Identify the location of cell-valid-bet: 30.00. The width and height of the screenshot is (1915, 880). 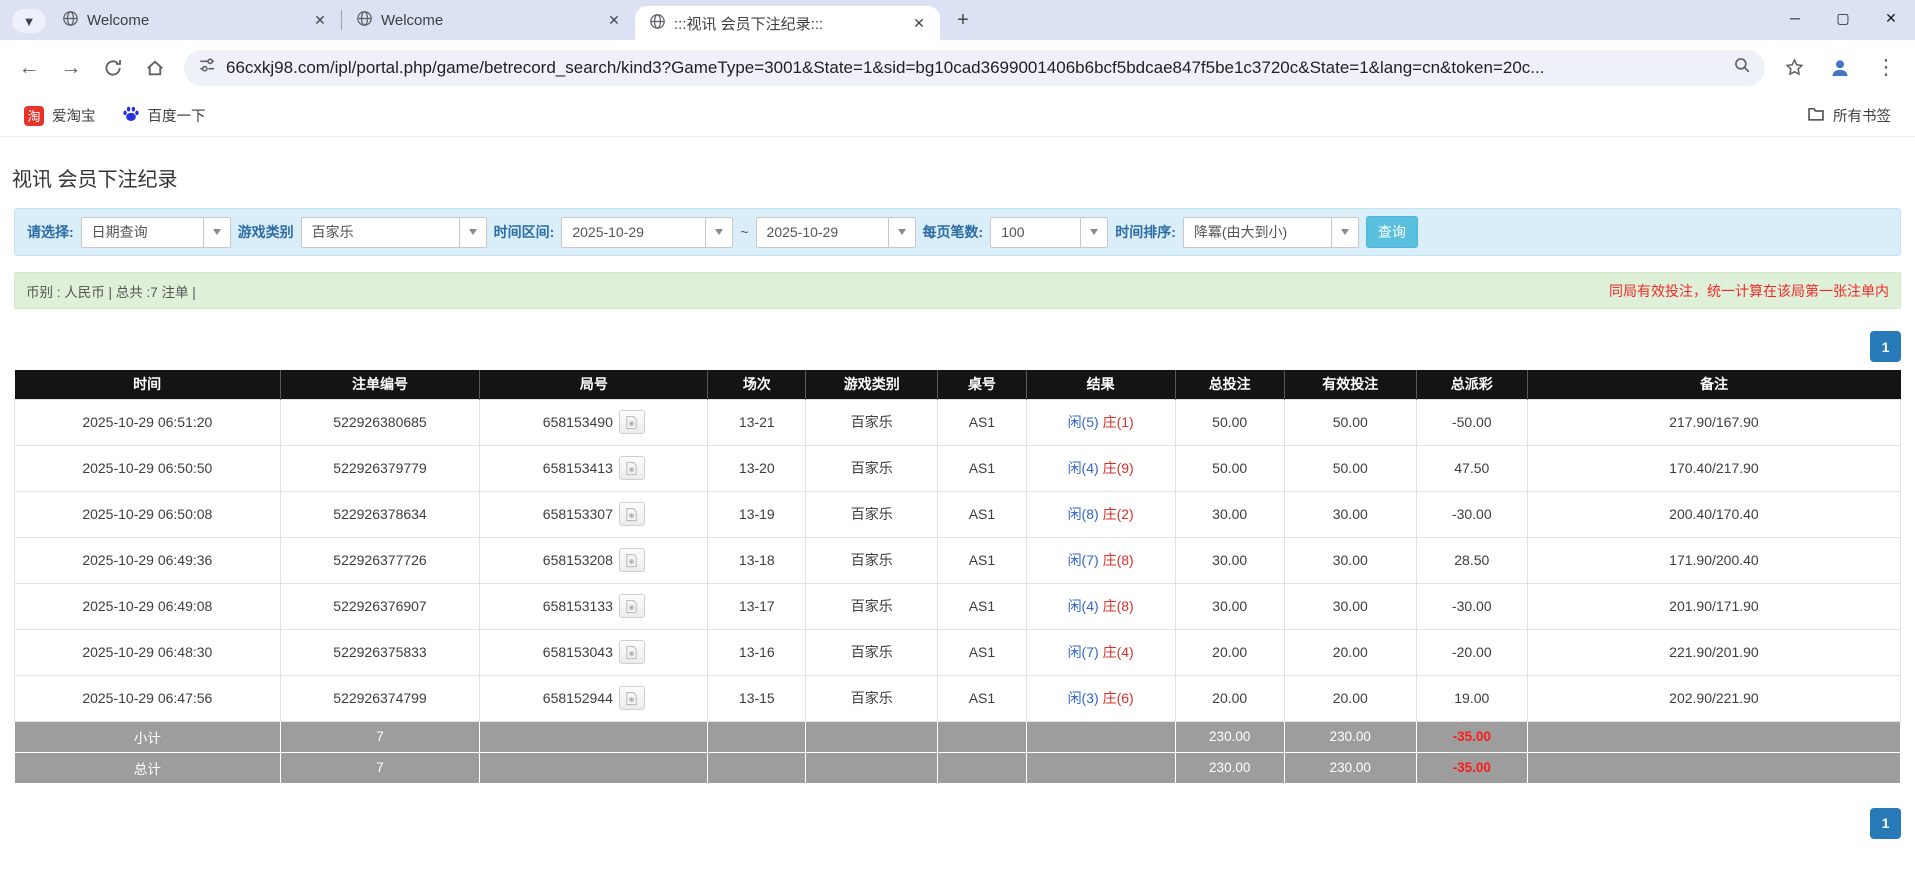
(1350, 606).